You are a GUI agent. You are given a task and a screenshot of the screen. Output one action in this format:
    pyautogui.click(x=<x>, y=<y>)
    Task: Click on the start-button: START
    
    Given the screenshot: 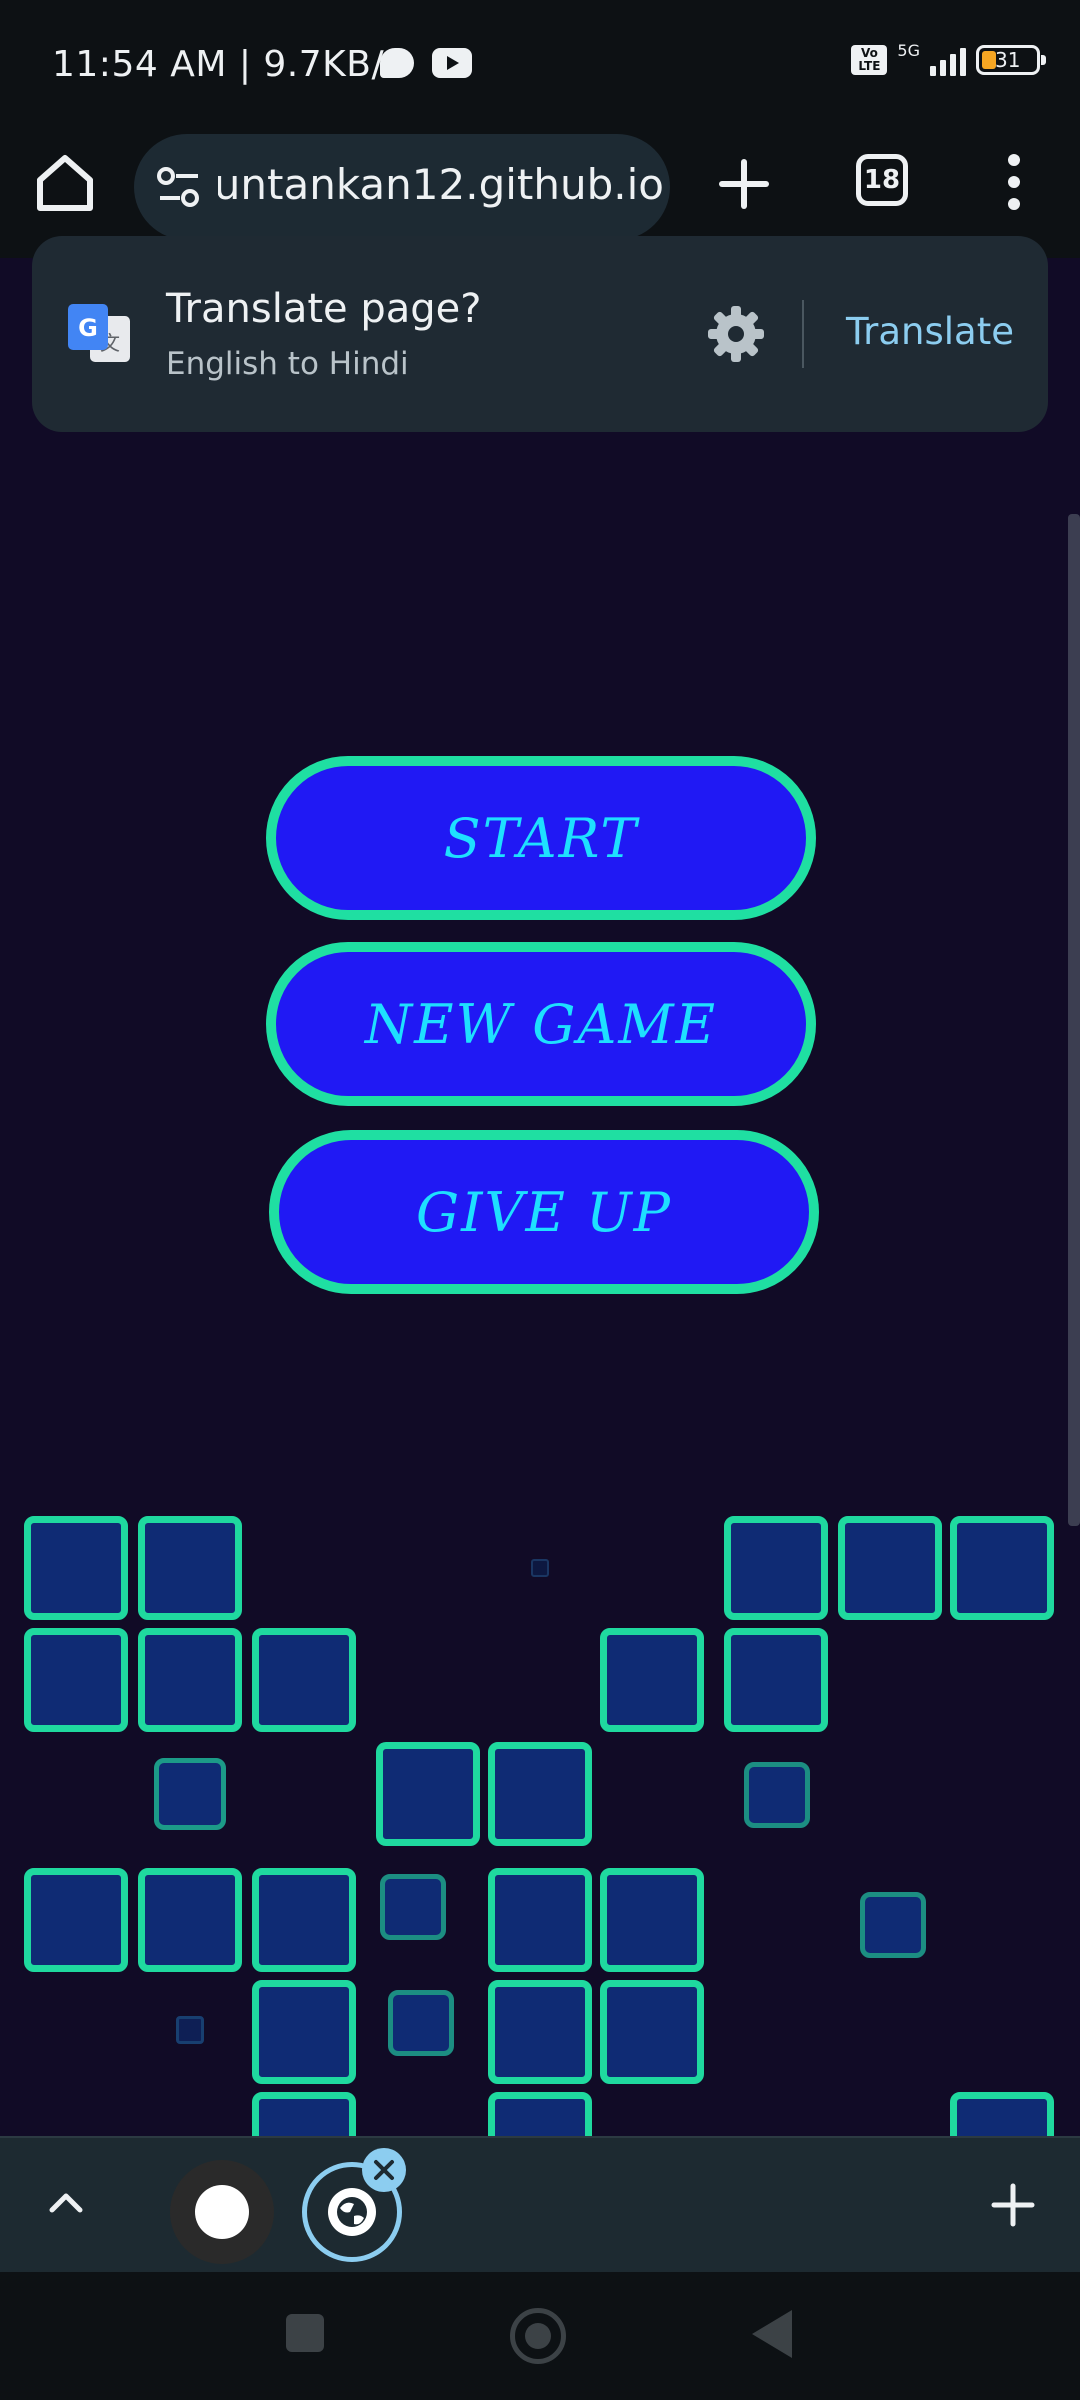 What is the action you would take?
    pyautogui.click(x=541, y=838)
    